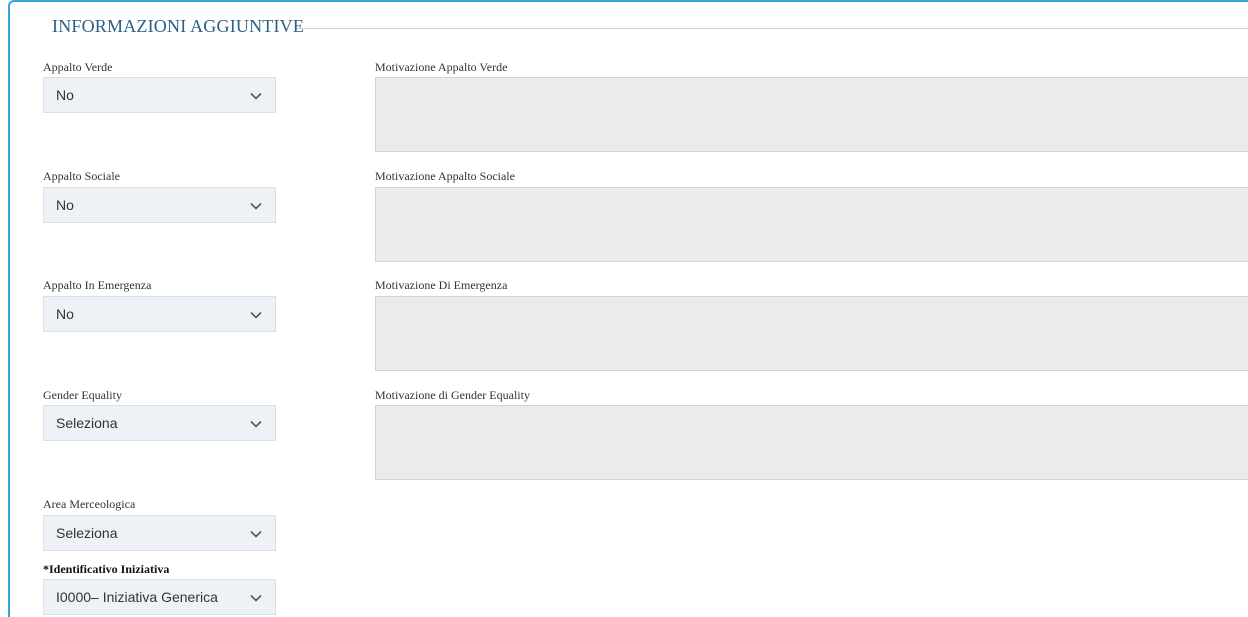 Image resolution: width=1248 pixels, height=617 pixels. Describe the element at coordinates (159, 205) in the screenshot. I see `appalto-sociale-select: No` at that location.